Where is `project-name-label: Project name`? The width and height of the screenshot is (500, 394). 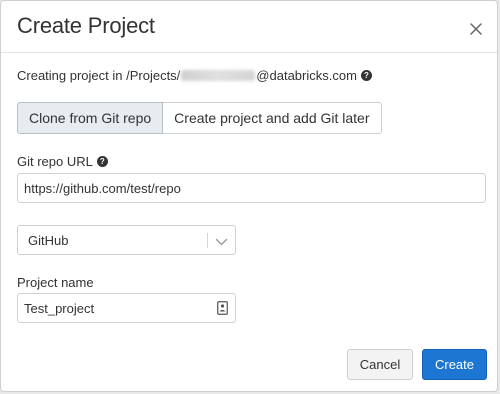 project-name-label: Project name is located at coordinates (55, 282).